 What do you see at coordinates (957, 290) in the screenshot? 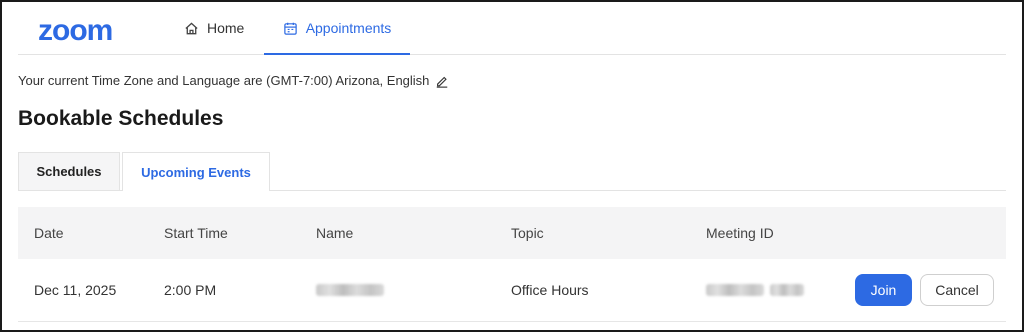
I see `cancel-button: Cancel` at bounding box center [957, 290].